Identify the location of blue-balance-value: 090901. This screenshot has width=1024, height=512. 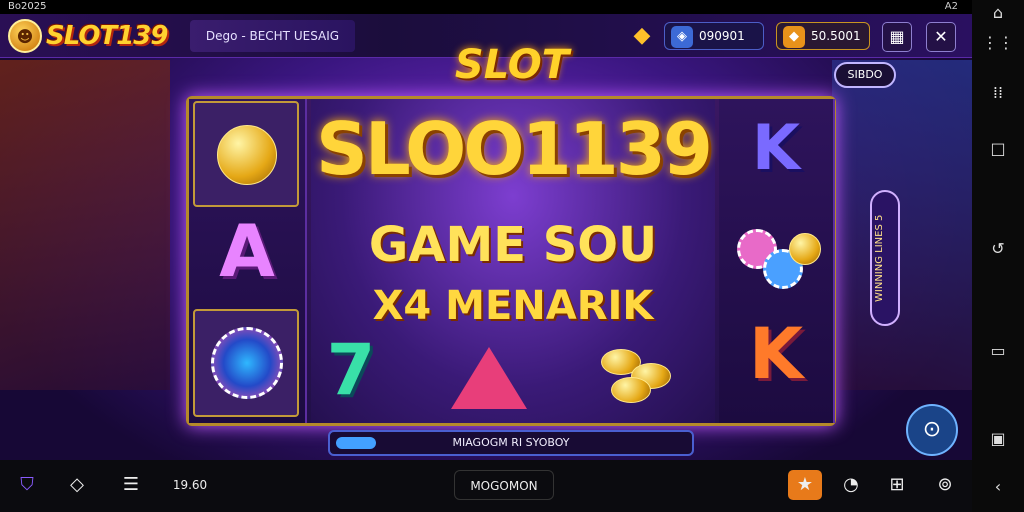
(722, 36).